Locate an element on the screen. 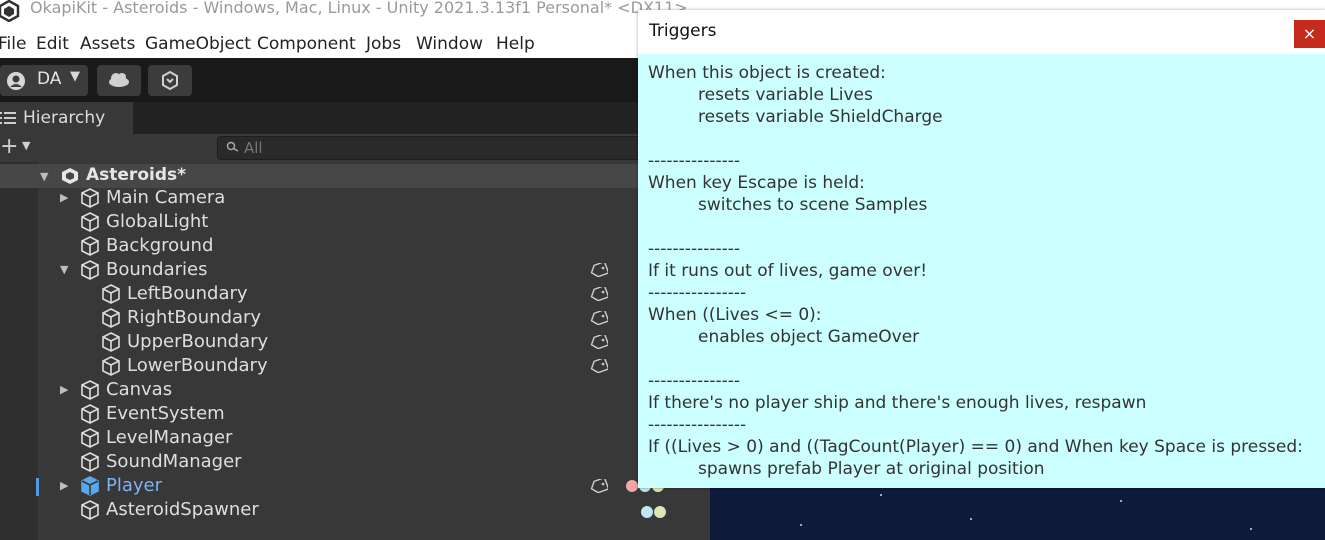 The width and height of the screenshot is (1325, 540). tab-hierarchy-label: Hierarchy is located at coordinates (64, 118).